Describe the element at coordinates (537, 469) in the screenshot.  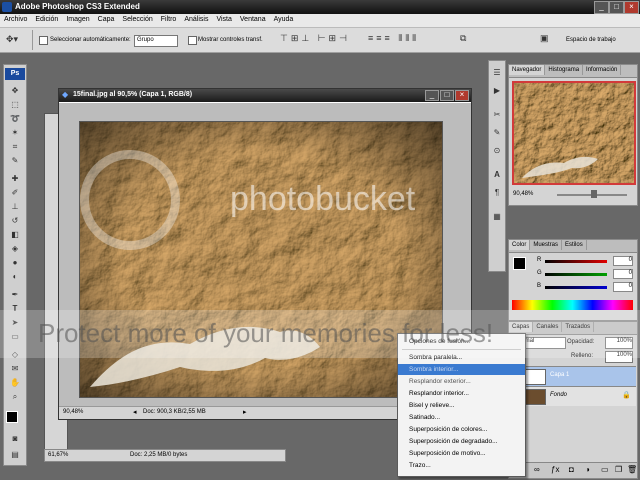
I see `link-layers-icon: ∞` at that location.